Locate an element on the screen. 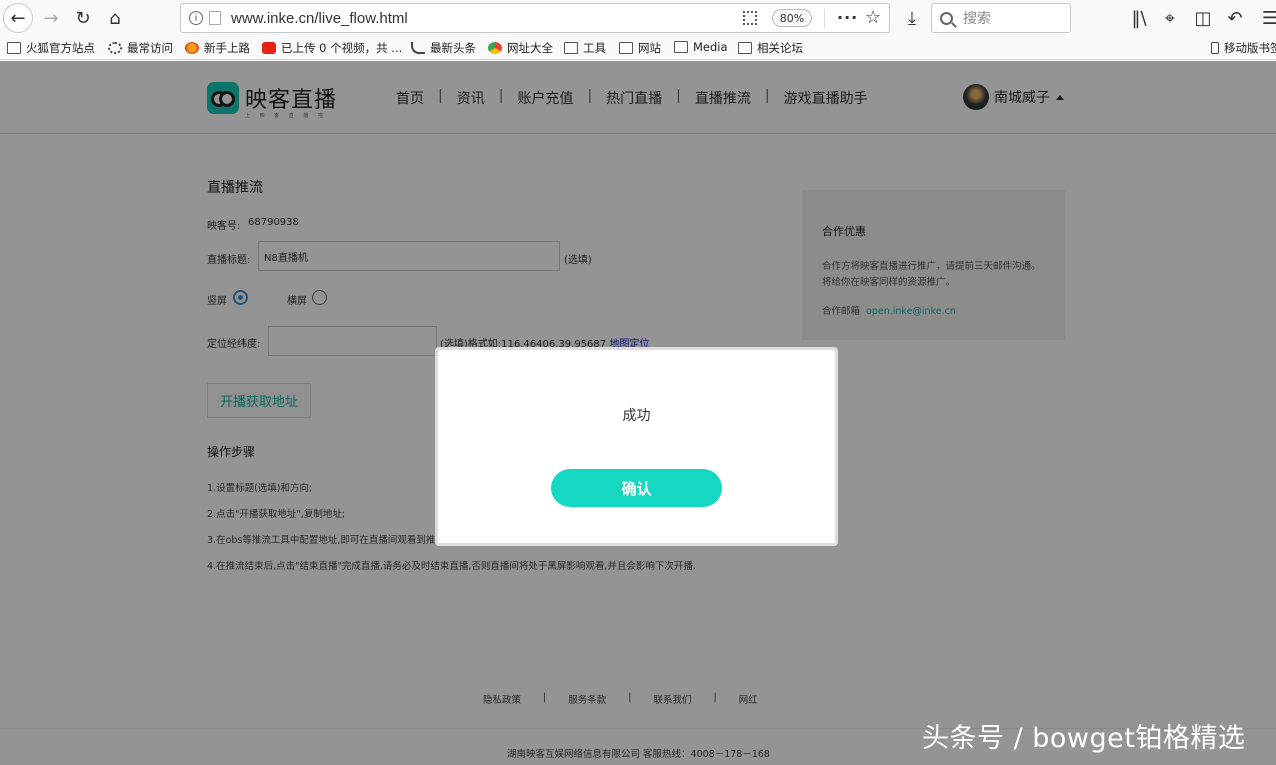 This screenshot has width=1276, height=765. address-bar: i www.inke.cn/live_flow.html 80% ··· ☆ is located at coordinates (535, 18).